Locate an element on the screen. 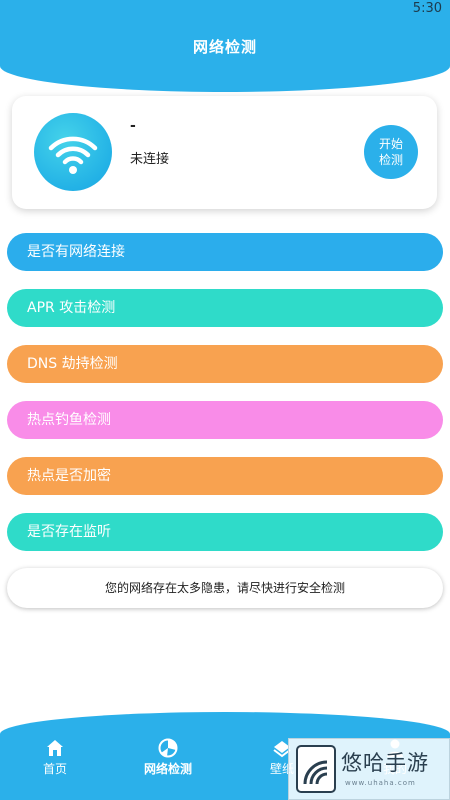 The width and height of the screenshot is (450, 800). start-detection-button: 开始检测 is located at coordinates (391, 152).